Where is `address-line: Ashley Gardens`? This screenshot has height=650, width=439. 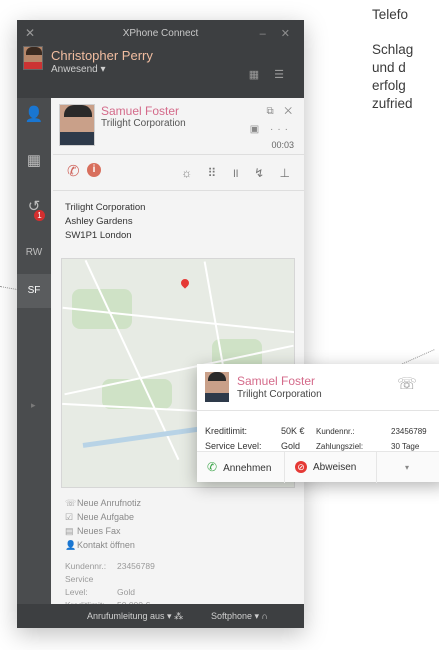 address-line: Ashley Gardens is located at coordinates (99, 221).